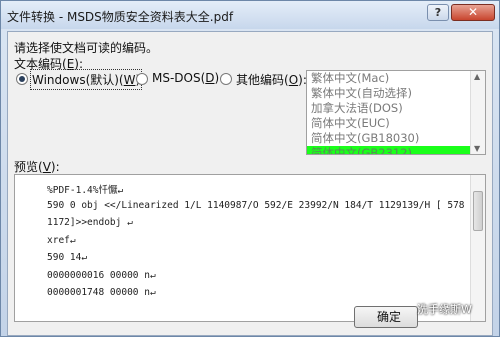 This screenshot has width=500, height=337. What do you see at coordinates (444, 309) in the screenshot?
I see `watermark-text: 洗手缘斯W` at bounding box center [444, 309].